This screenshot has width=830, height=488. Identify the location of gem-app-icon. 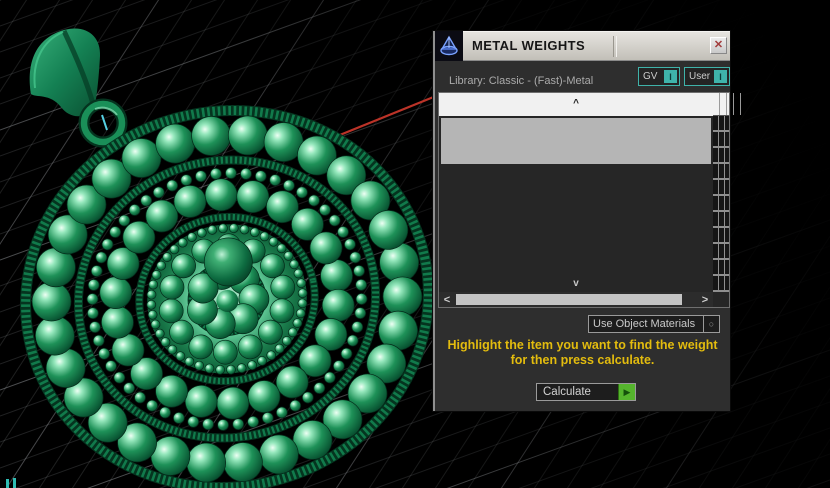
(449, 46).